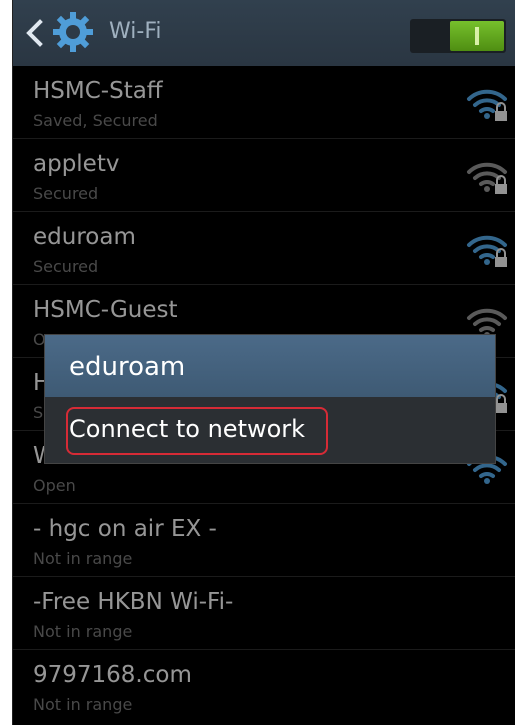 Image resolution: width=523 pixels, height=725 pixels. What do you see at coordinates (477, 36) in the screenshot?
I see `toggle-knob` at bounding box center [477, 36].